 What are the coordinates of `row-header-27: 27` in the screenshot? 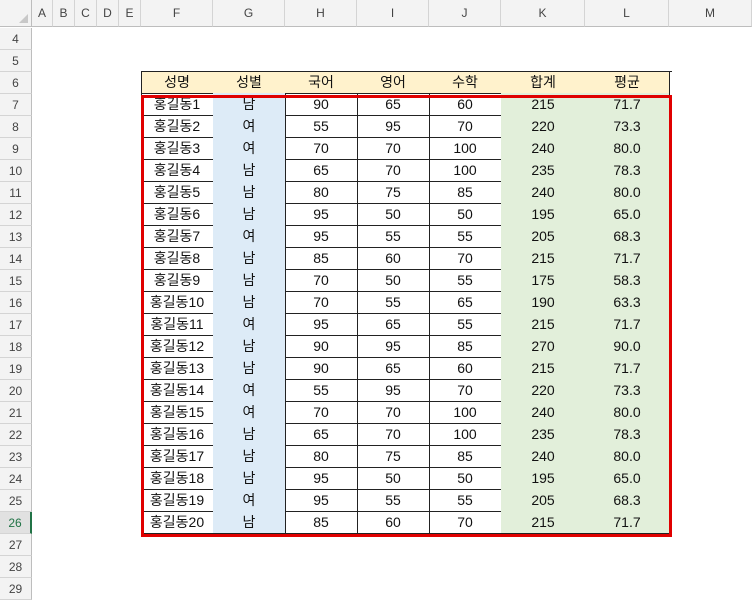 It's located at (16, 545).